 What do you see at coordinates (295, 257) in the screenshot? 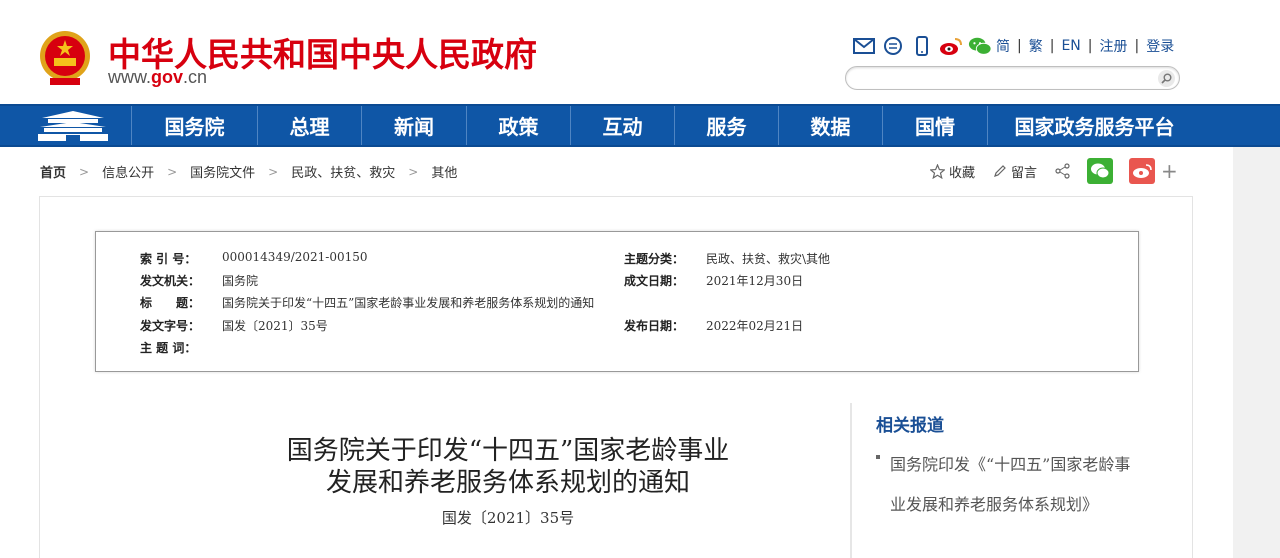
I see `info-index-value: 000014349/2021-00150` at bounding box center [295, 257].